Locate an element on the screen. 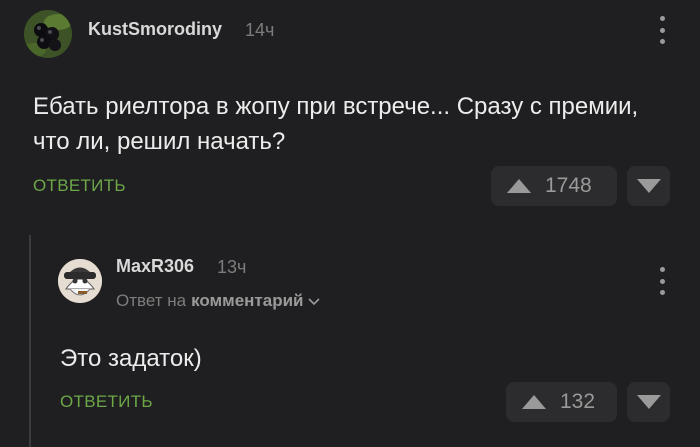 The width and height of the screenshot is (700, 447). upvote-button: 1748 is located at coordinates (554, 186).